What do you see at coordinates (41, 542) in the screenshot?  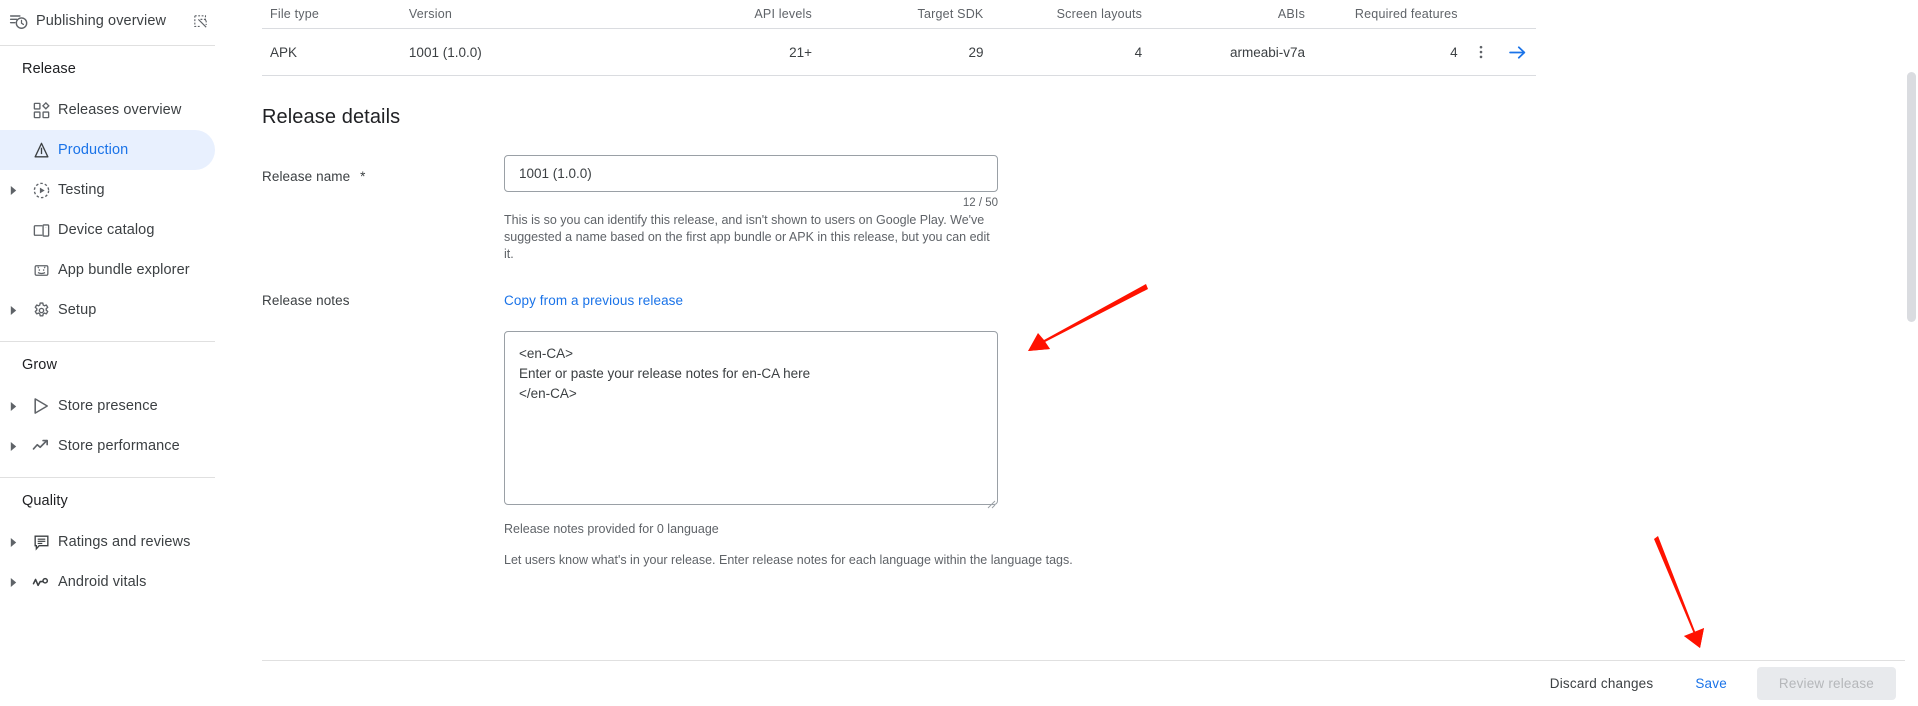 I see `ratings-reviews-icon` at bounding box center [41, 542].